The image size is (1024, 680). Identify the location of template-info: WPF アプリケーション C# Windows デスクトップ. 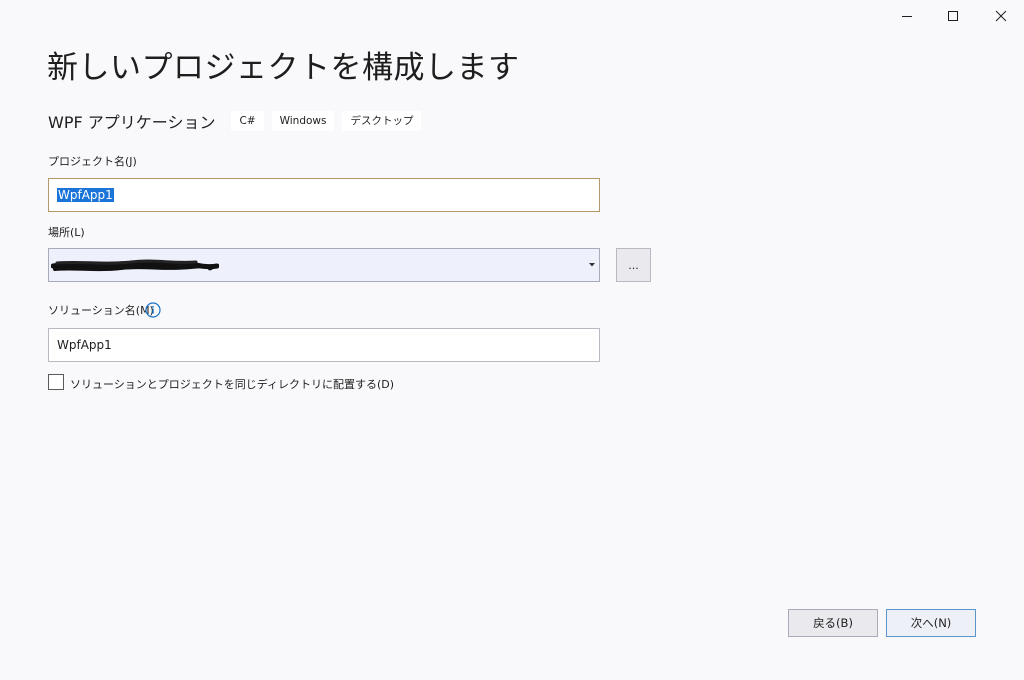
(238, 121).